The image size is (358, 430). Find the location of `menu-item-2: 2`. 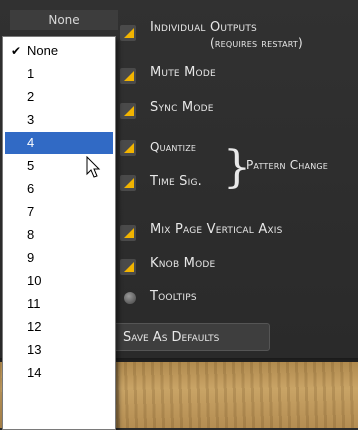

menu-item-2: 2 is located at coordinates (59, 97).